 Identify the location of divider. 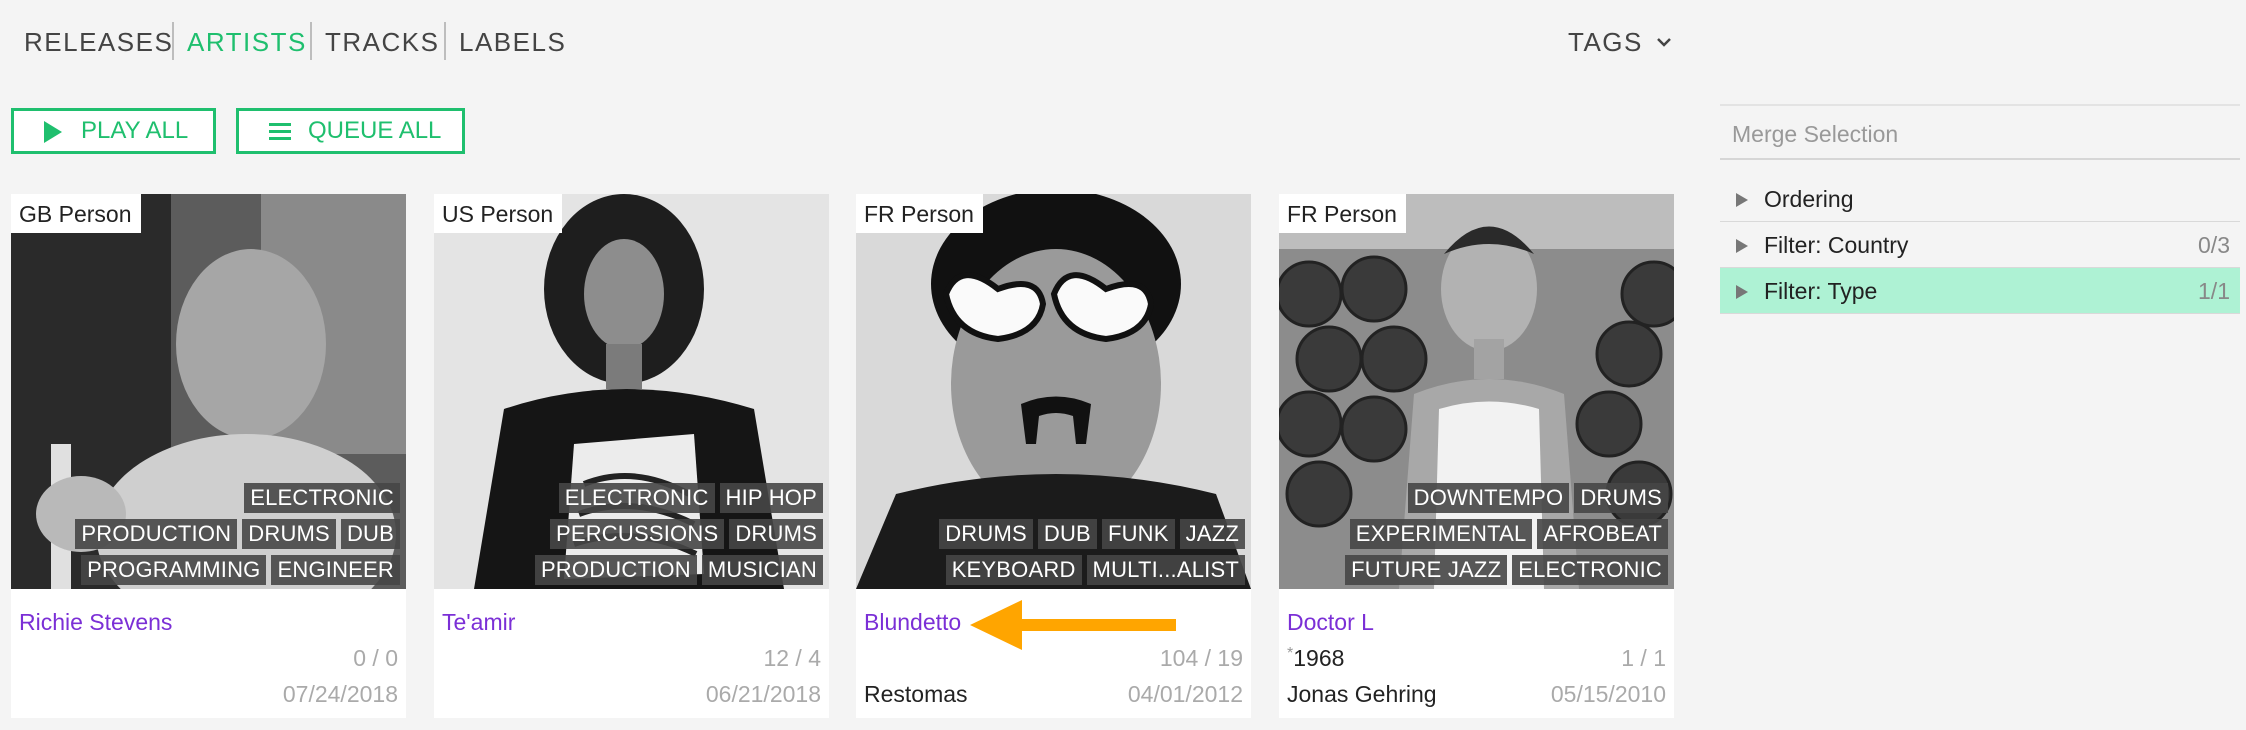
(1980, 105).